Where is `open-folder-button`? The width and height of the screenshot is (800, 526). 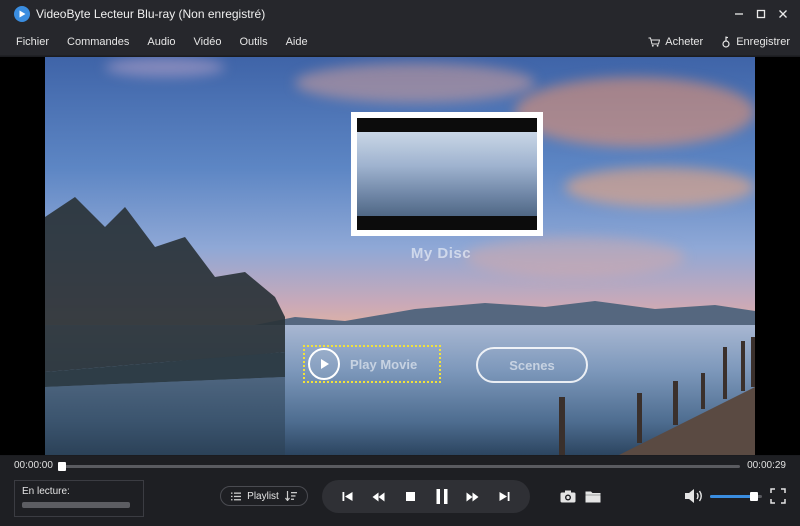
open-folder-button is located at coordinates (593, 496).